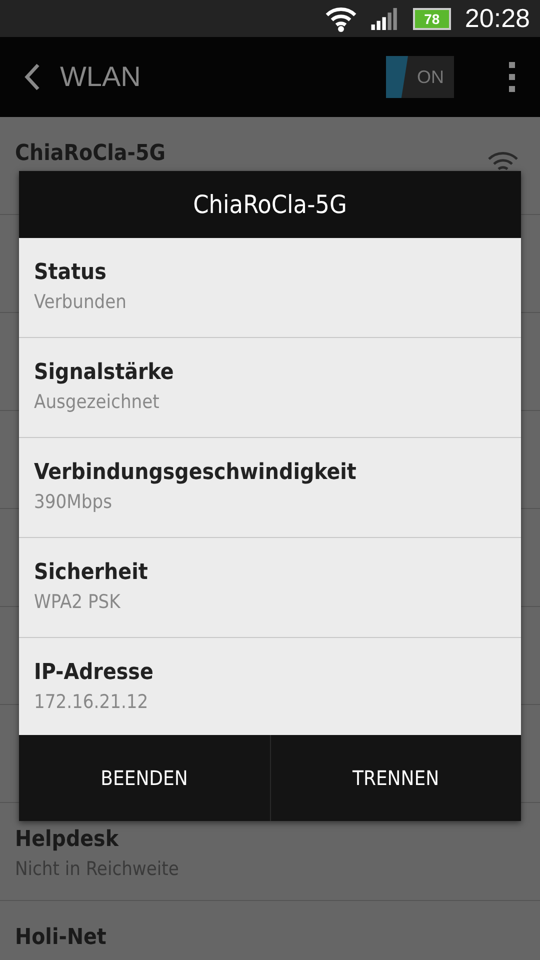 This screenshot has height=960, width=540. What do you see at coordinates (512, 77) in the screenshot?
I see `more-icon` at bounding box center [512, 77].